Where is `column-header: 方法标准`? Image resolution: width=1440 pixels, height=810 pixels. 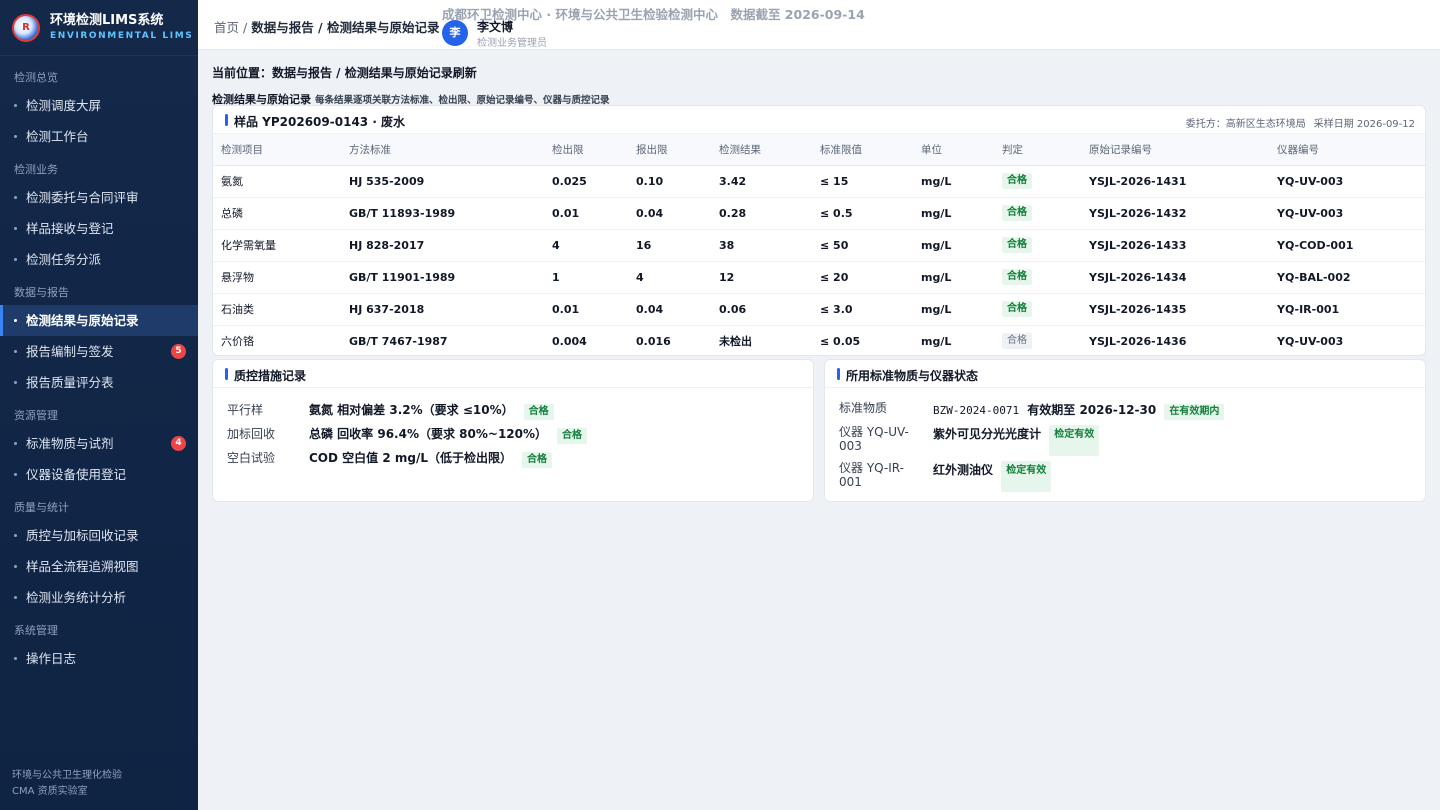 column-header: 方法标准 is located at coordinates (442, 150).